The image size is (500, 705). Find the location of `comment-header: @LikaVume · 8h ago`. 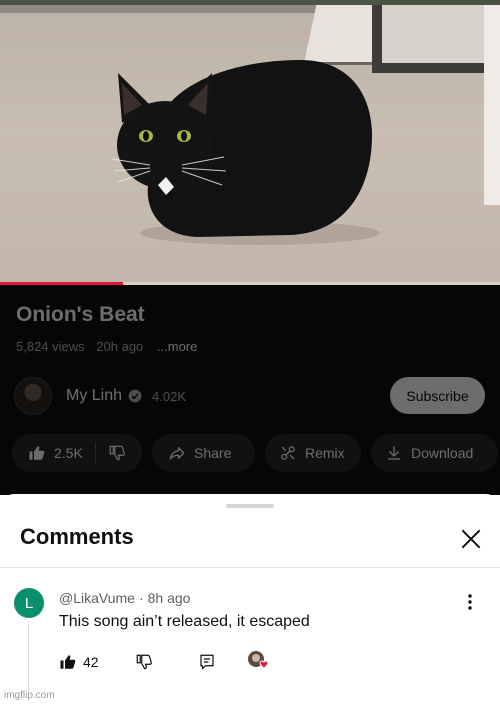

comment-header: @LikaVume · 8h ago is located at coordinates (124, 598).